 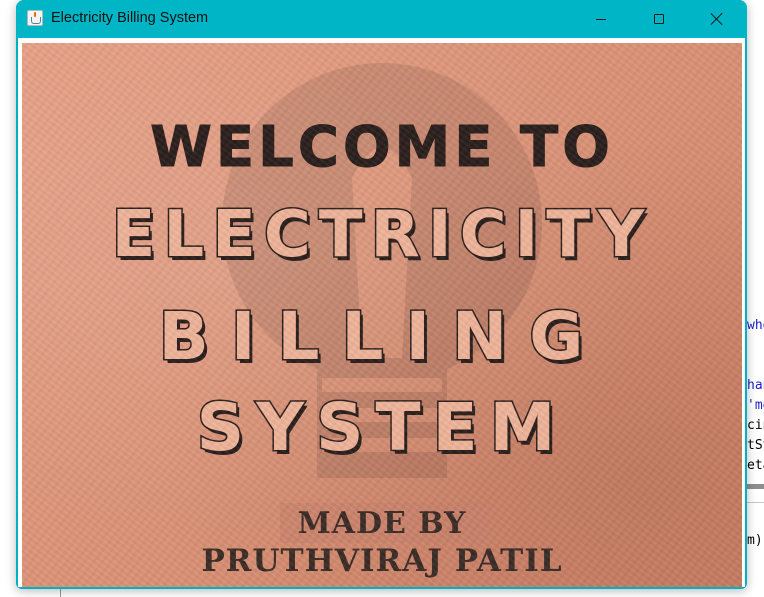 I want to click on welcome-heading: WELCOME TO, so click(x=382, y=148).